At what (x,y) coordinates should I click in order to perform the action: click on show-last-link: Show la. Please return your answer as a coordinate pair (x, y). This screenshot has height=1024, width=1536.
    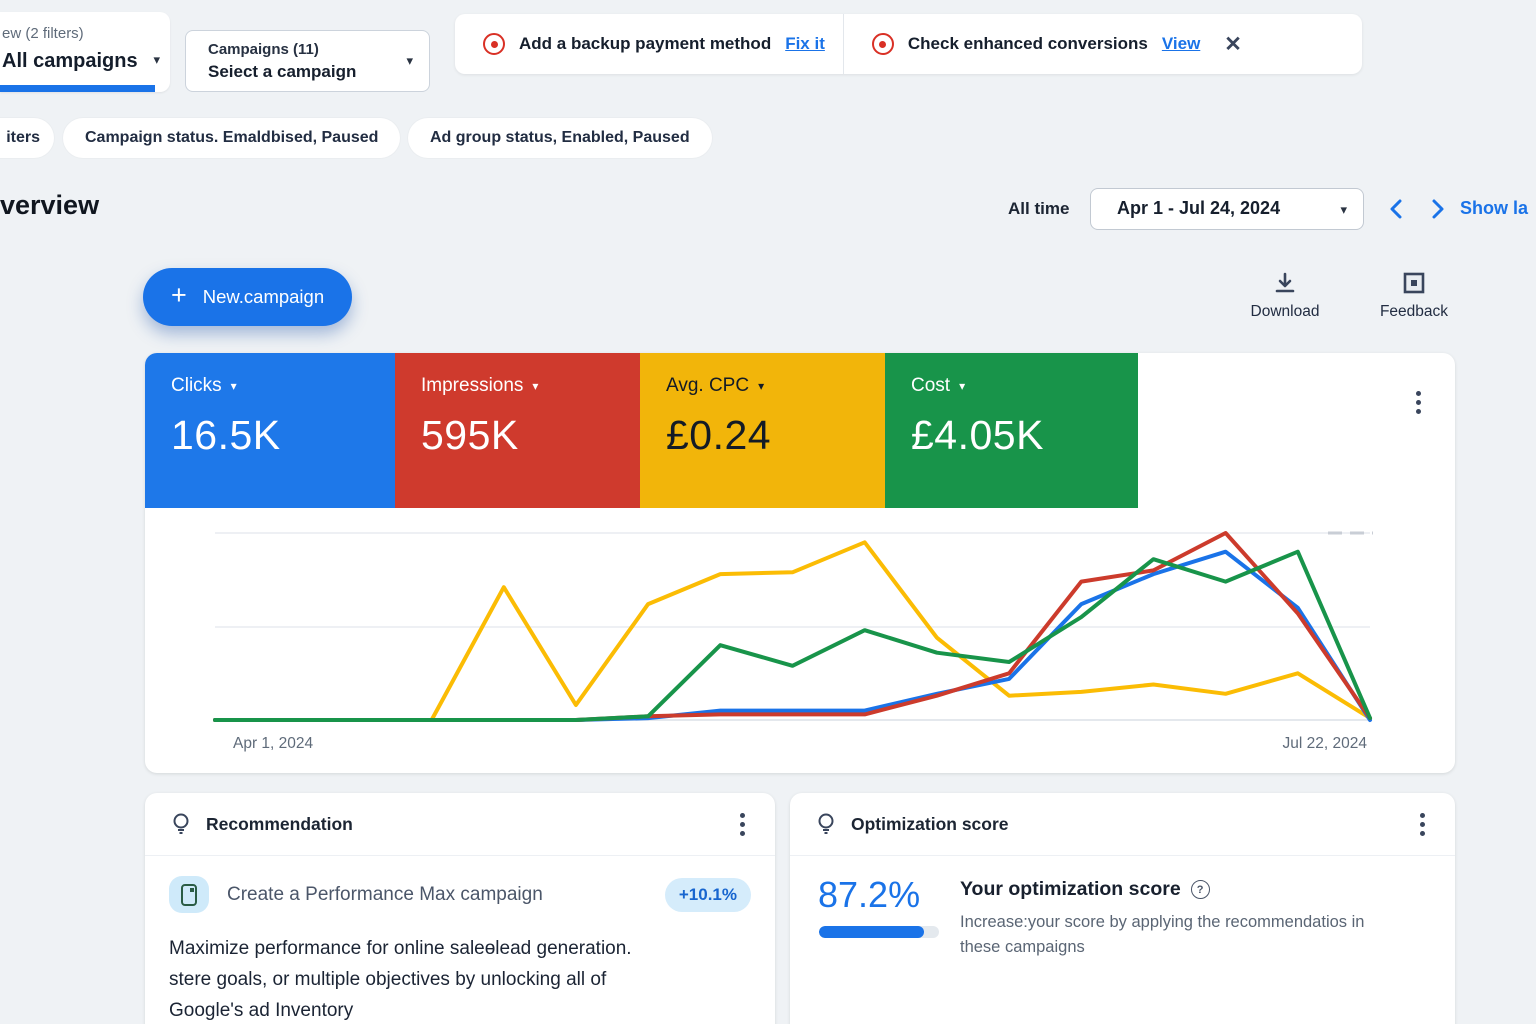
    Looking at the image, I should click on (1494, 208).